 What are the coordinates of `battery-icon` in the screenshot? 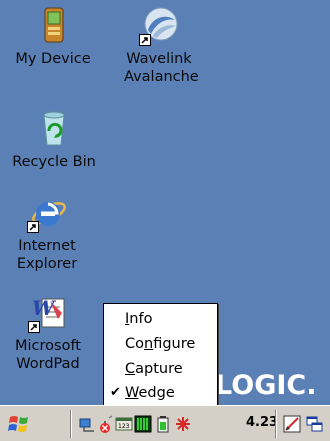 It's located at (164, 424).